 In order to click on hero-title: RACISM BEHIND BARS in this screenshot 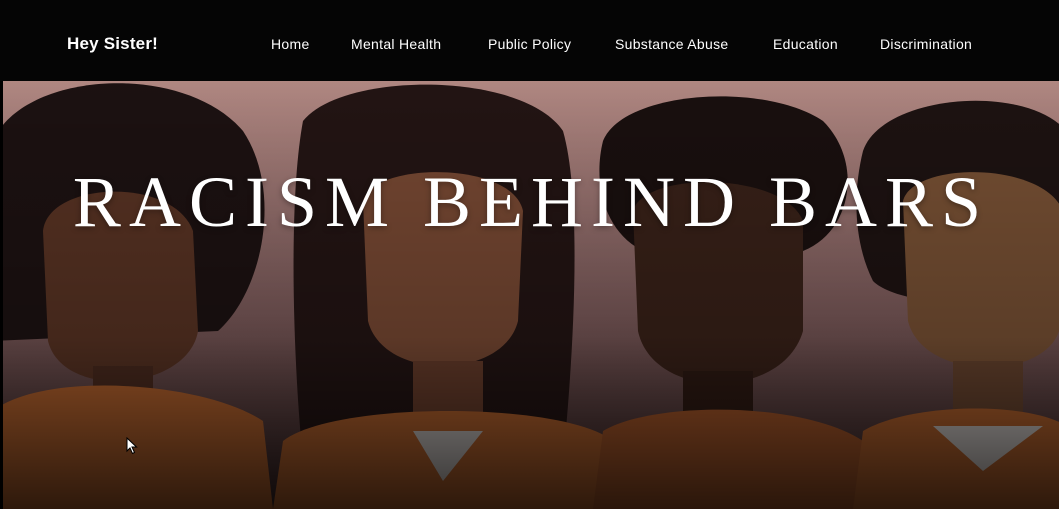, I will do `click(531, 202)`.